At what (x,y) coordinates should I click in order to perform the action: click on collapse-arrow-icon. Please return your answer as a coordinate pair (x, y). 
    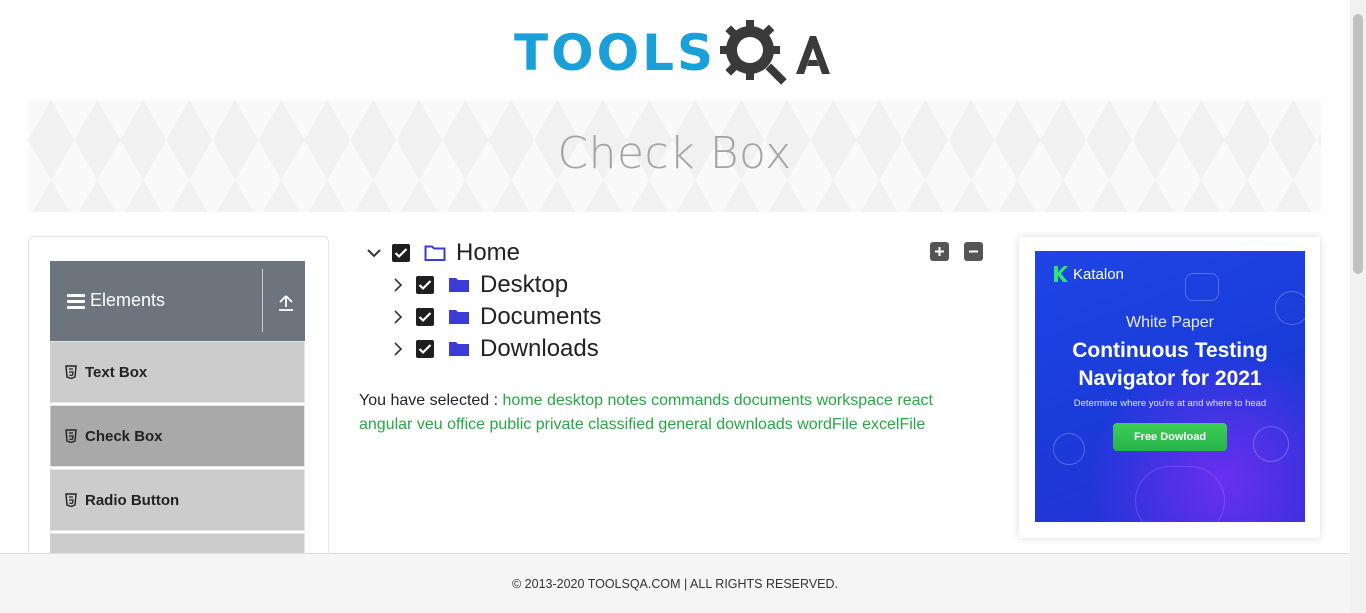
    Looking at the image, I should click on (286, 303).